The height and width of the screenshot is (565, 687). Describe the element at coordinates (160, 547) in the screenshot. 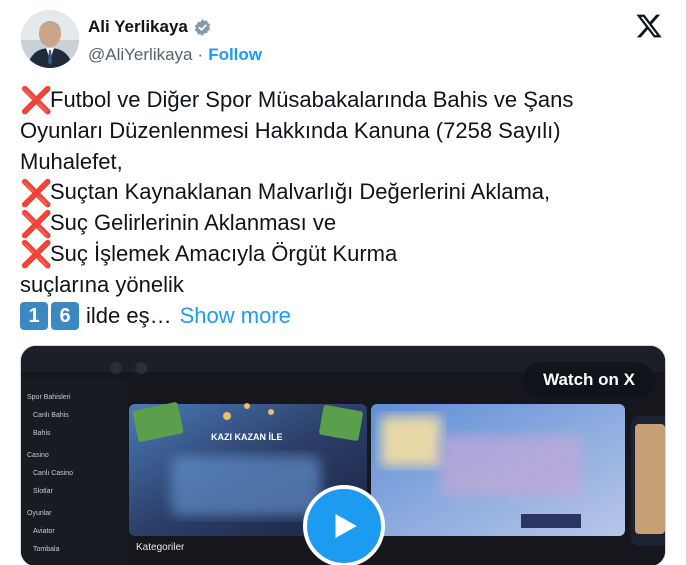

I see `video-section-label: Kategoriler` at that location.